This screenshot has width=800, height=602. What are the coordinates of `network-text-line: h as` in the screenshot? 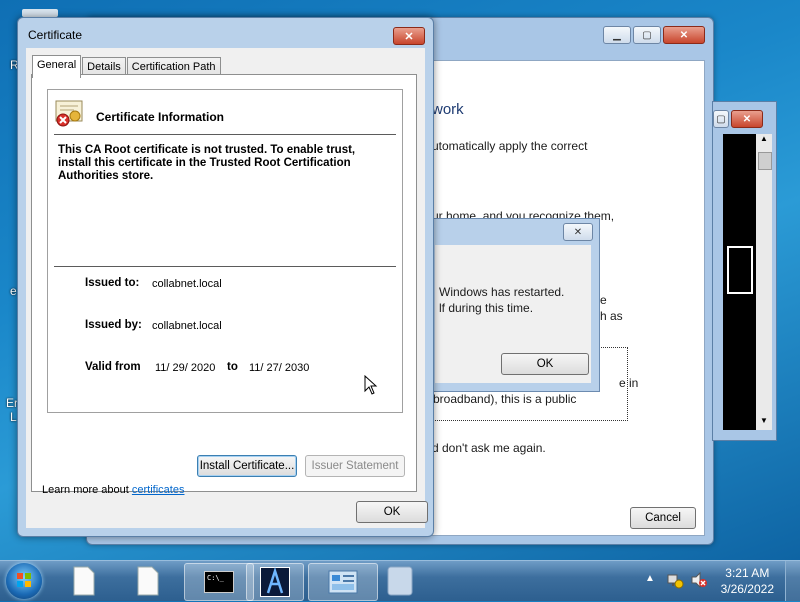 It's located at (611, 316).